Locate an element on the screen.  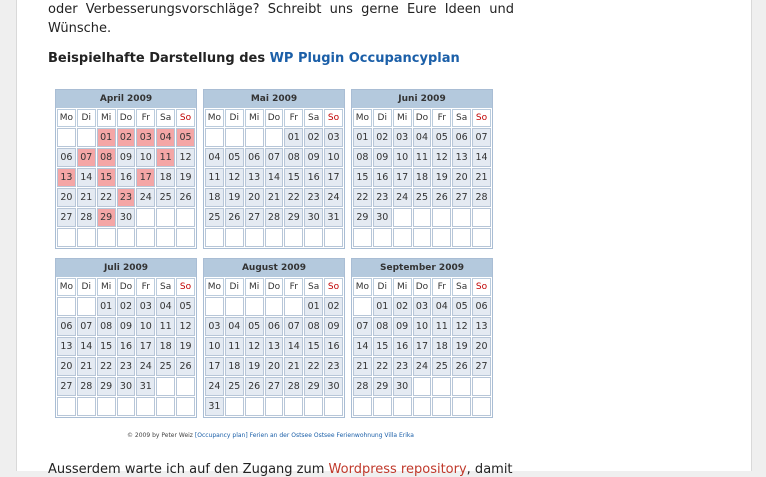
day-cell: 18 is located at coordinates (442, 346).